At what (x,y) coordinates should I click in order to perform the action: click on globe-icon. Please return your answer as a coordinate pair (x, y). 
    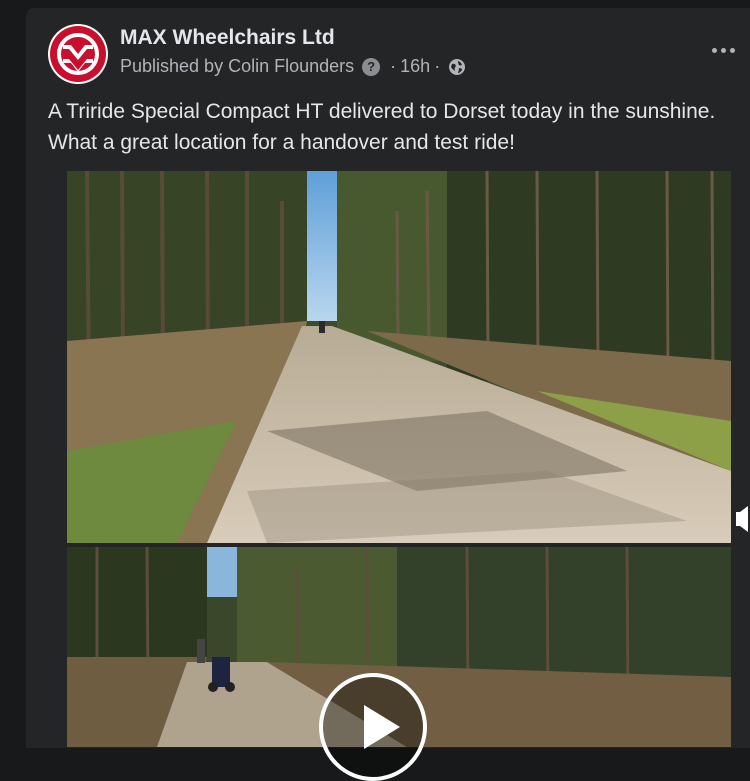
    Looking at the image, I should click on (457, 67).